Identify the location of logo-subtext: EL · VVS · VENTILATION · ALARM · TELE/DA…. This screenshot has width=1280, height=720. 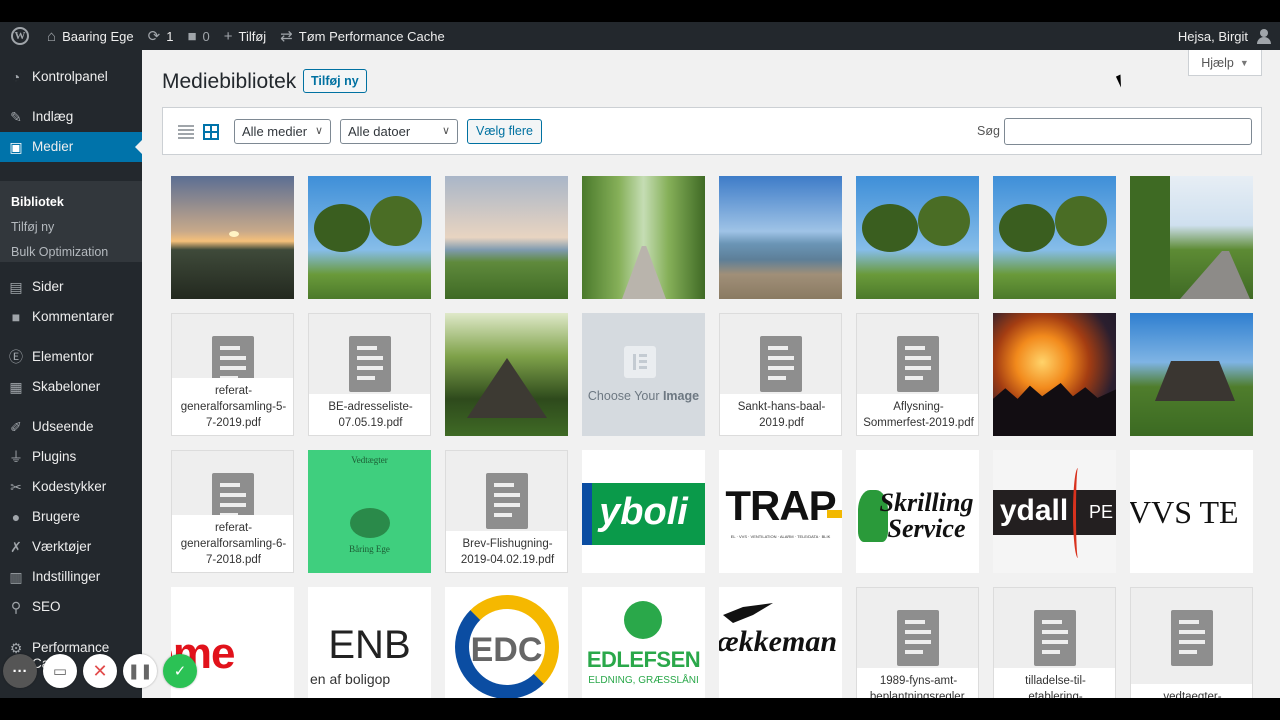
(780, 536).